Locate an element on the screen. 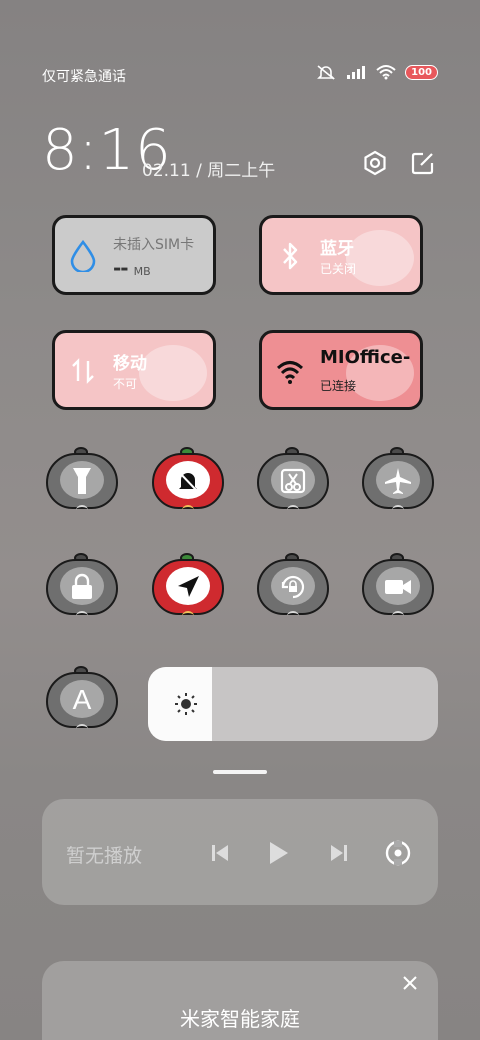 The image size is (480, 1040). data-value: -- is located at coordinates (121, 268).